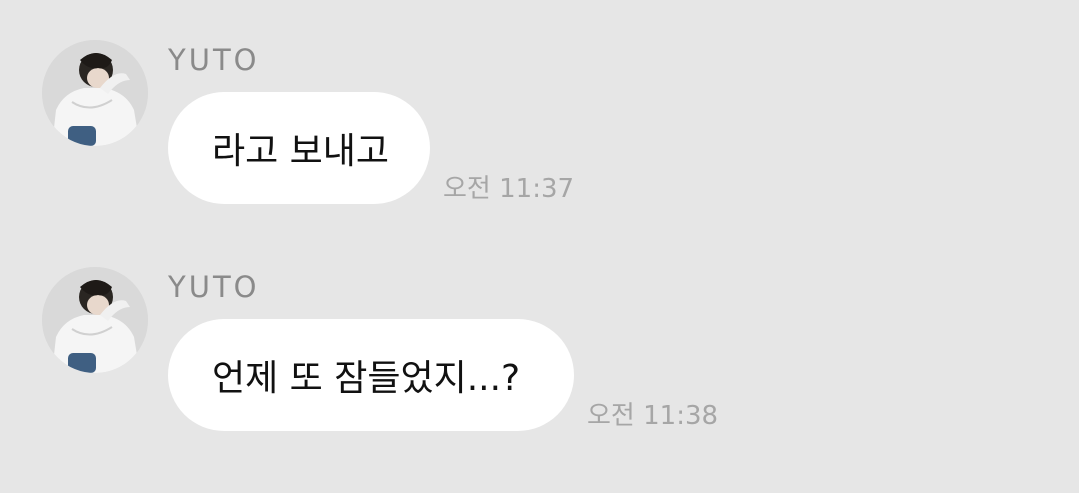 This screenshot has height=493, width=1079. What do you see at coordinates (366, 378) in the screenshot?
I see `message-text: 언제 또 잠들었지...?` at bounding box center [366, 378].